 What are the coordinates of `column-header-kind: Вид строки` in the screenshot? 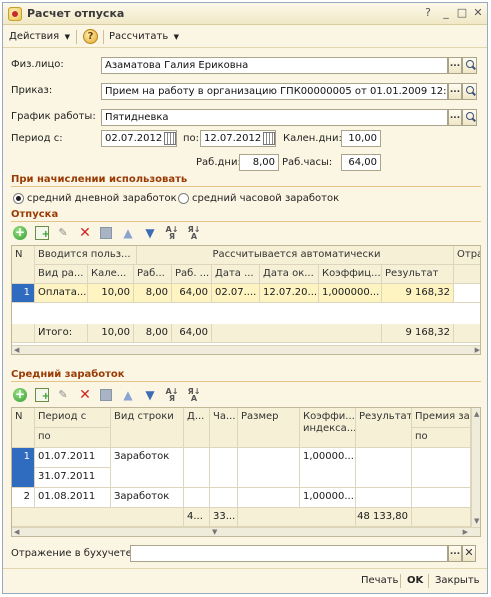 It's located at (147, 428).